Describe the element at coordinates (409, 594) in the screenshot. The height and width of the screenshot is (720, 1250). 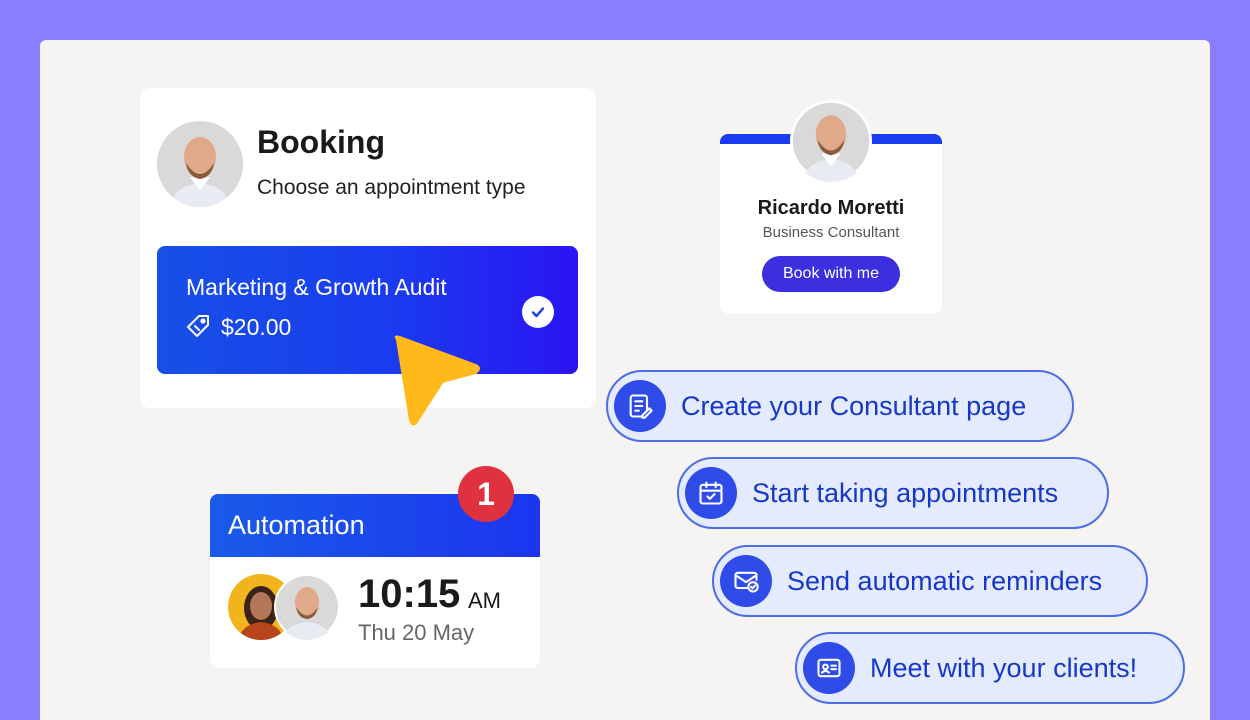
I see `appointment-time: 10:15` at that location.